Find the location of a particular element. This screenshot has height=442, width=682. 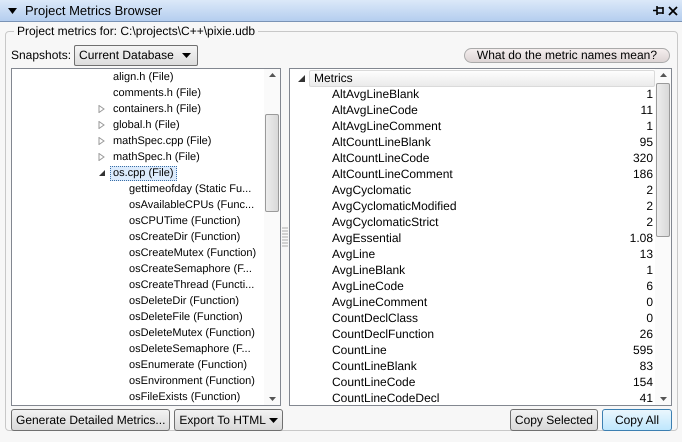

metric-value: 6 is located at coordinates (649, 286).